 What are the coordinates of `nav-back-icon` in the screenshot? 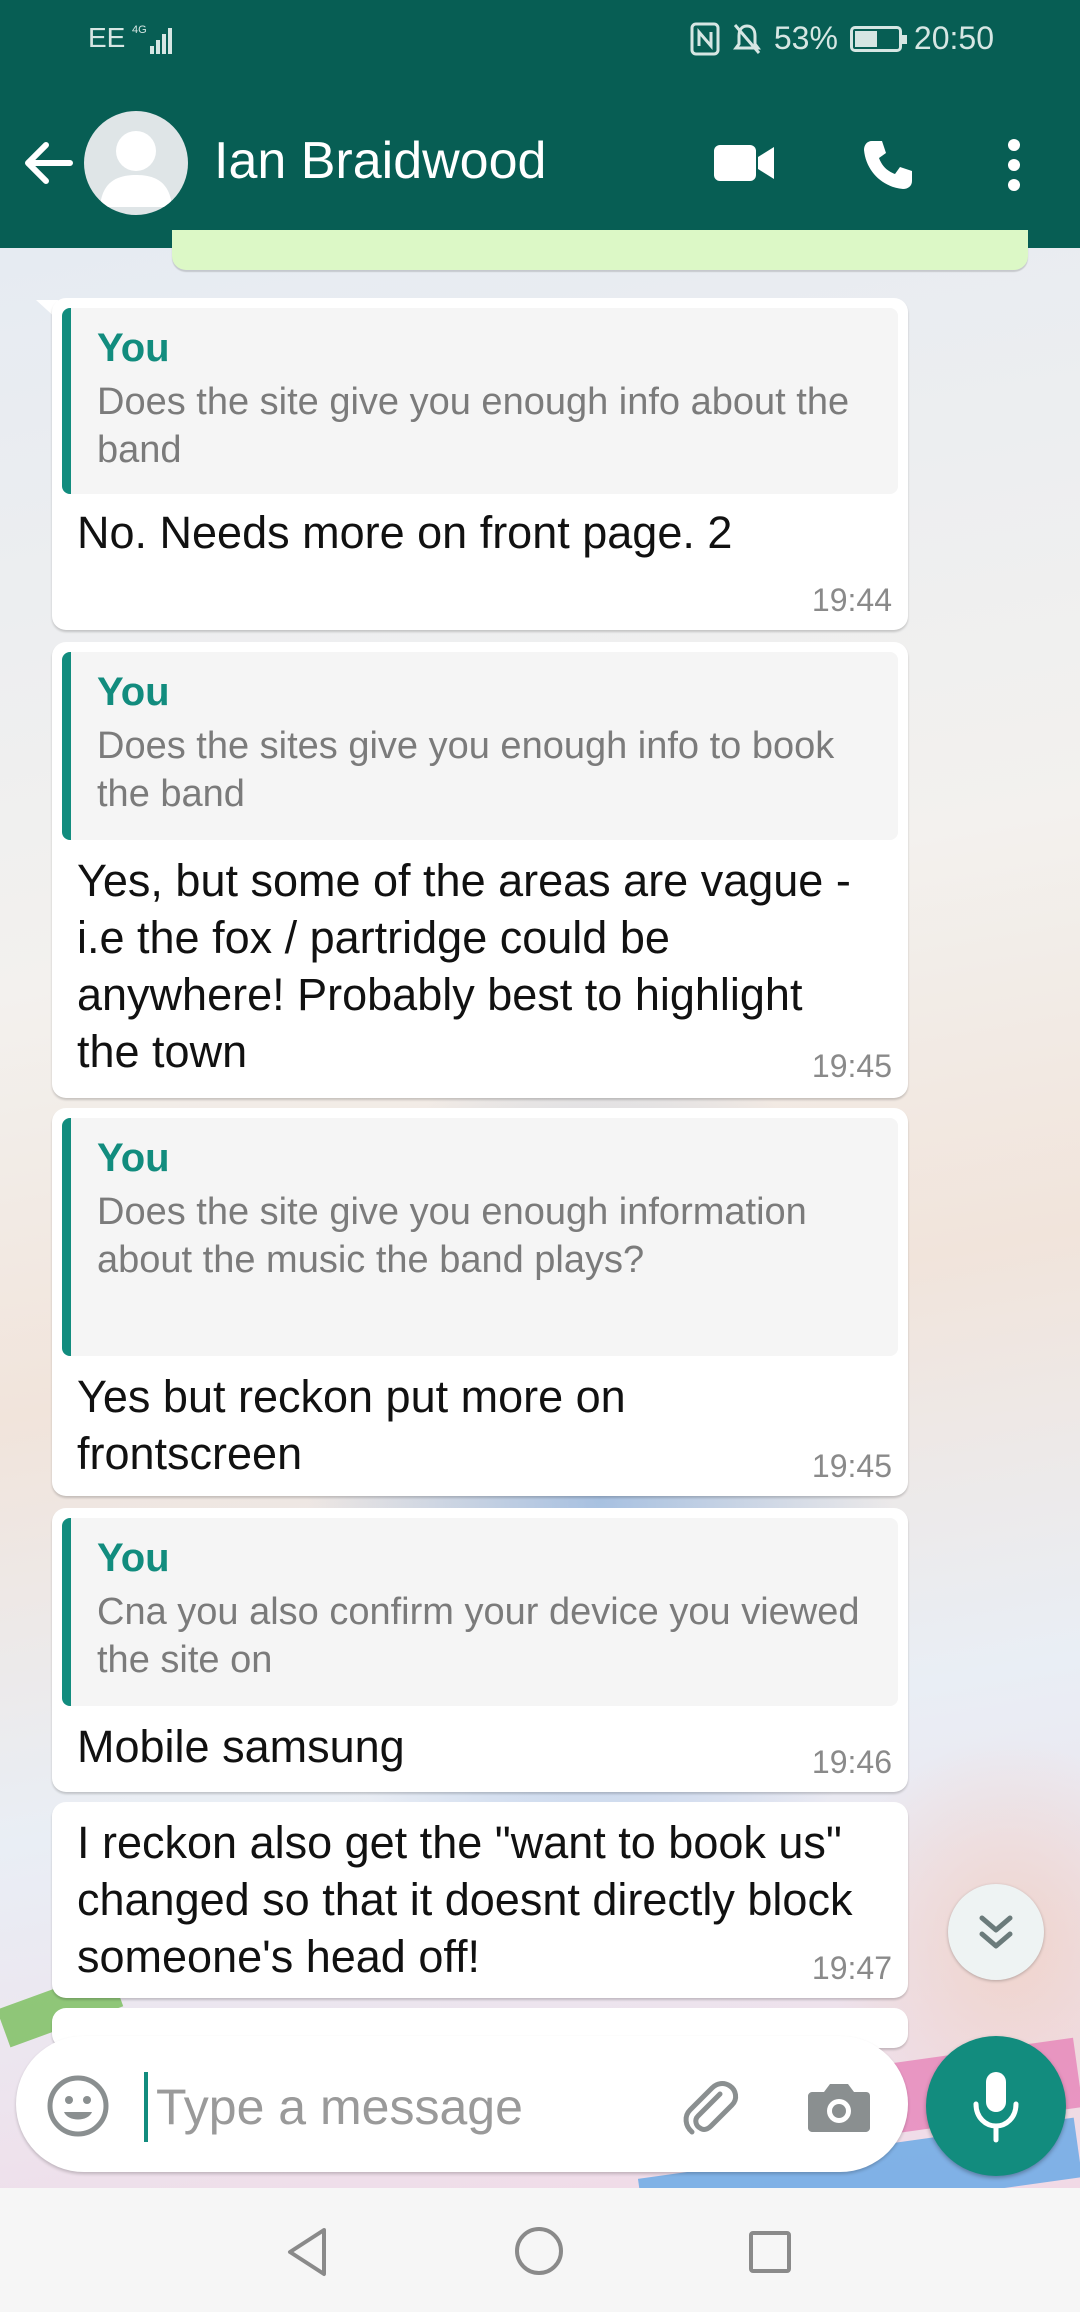 It's located at (308, 2252).